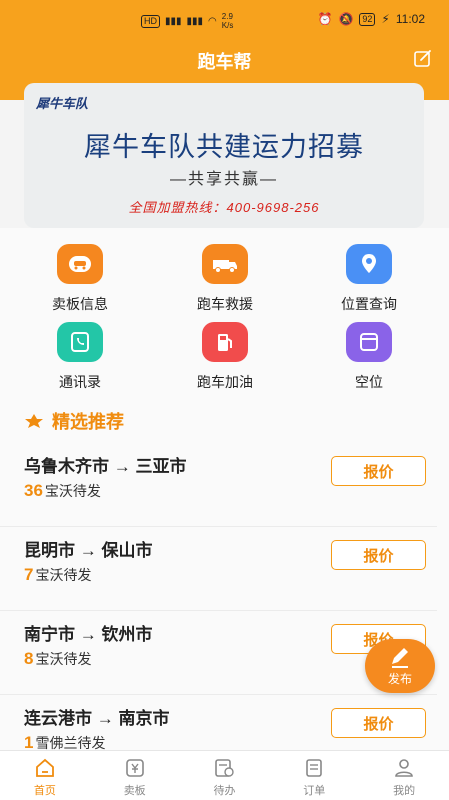  Describe the element at coordinates (134, 768) in the screenshot. I see `sell-icon` at that location.